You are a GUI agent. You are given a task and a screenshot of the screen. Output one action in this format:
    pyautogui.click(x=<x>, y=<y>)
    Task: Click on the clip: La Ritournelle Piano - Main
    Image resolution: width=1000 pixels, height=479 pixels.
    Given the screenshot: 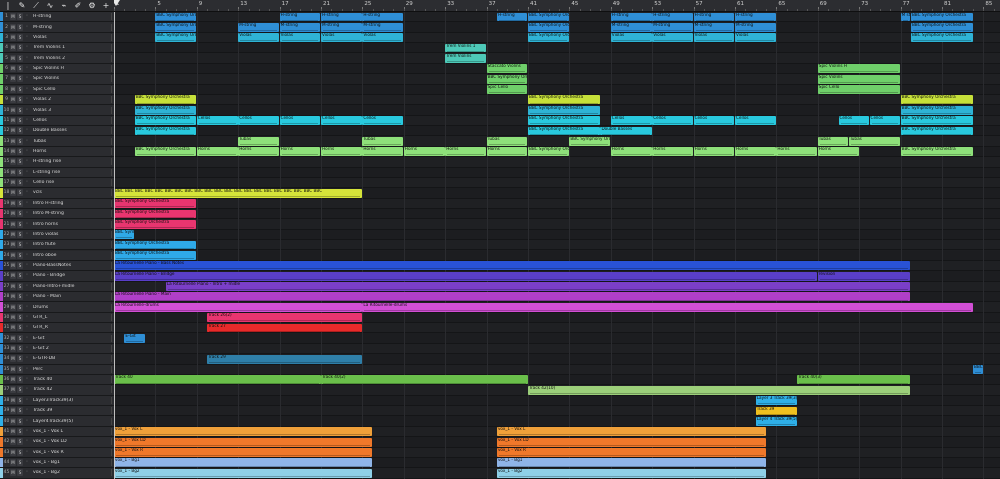 What is the action you would take?
    pyautogui.click(x=512, y=297)
    